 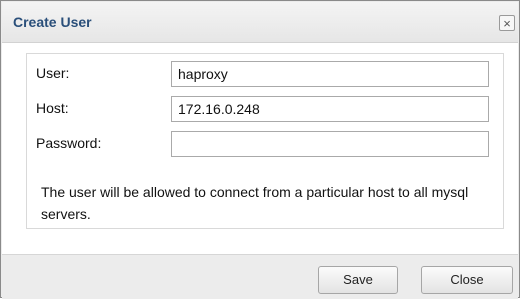 I want to click on password-label: Password:, so click(x=69, y=143).